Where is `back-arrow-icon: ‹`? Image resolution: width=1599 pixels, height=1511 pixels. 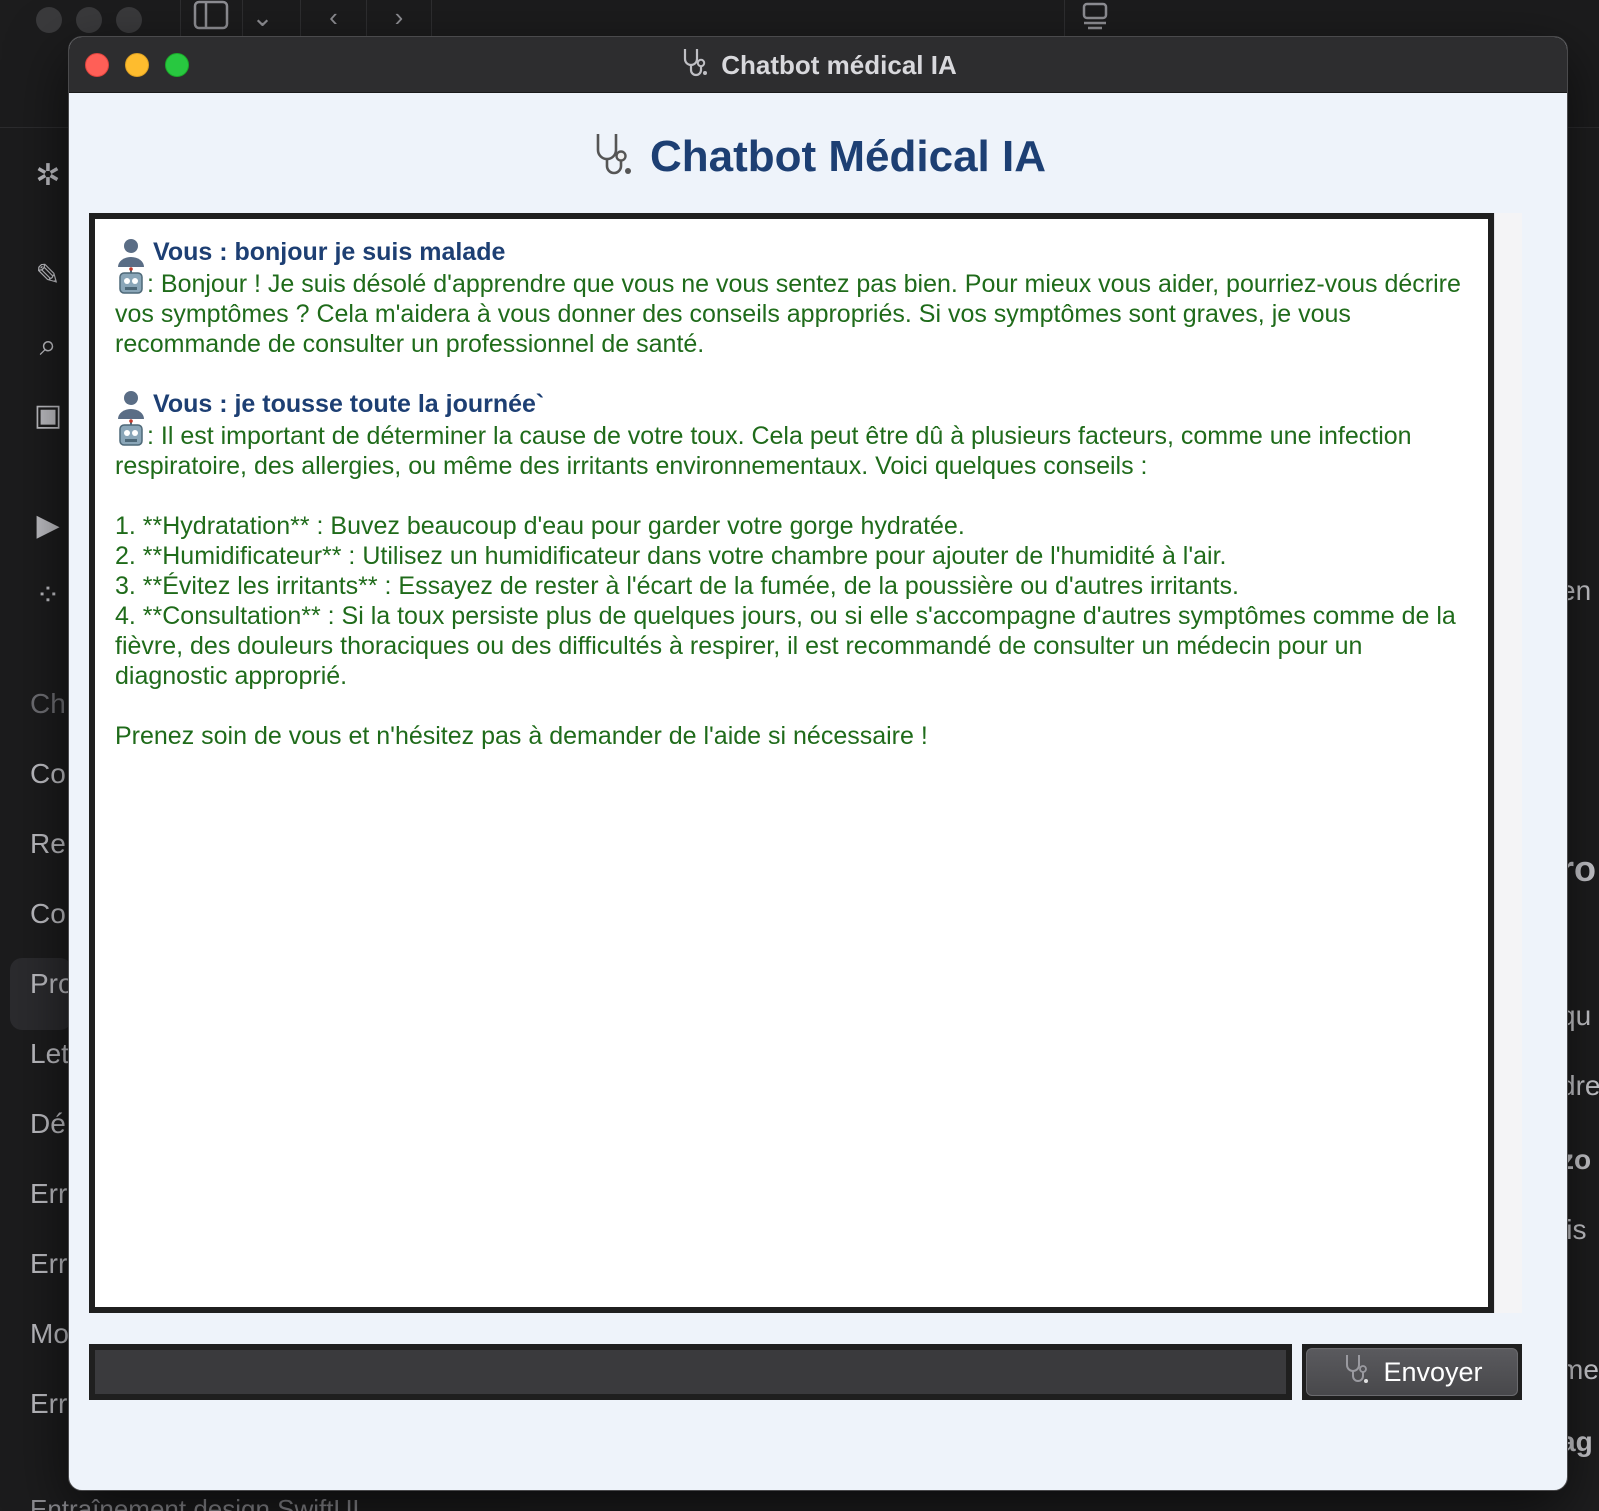 back-arrow-icon: ‹ is located at coordinates (333, 18).